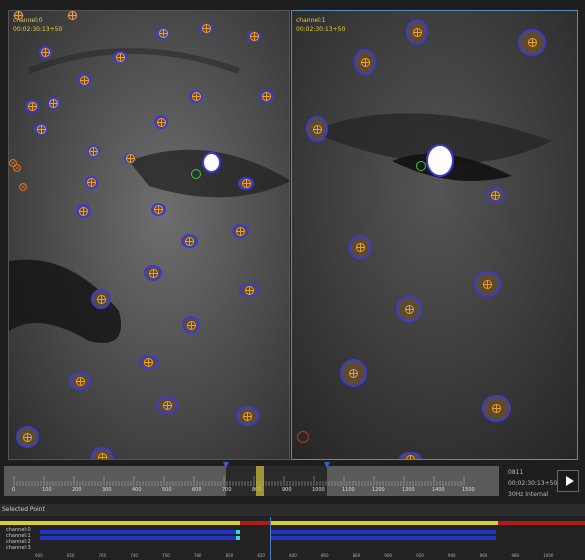 The image size is (585, 560). What do you see at coordinates (39, 555) in the screenshot?
I see `bottom-tick-label: 600` at bounding box center [39, 555].